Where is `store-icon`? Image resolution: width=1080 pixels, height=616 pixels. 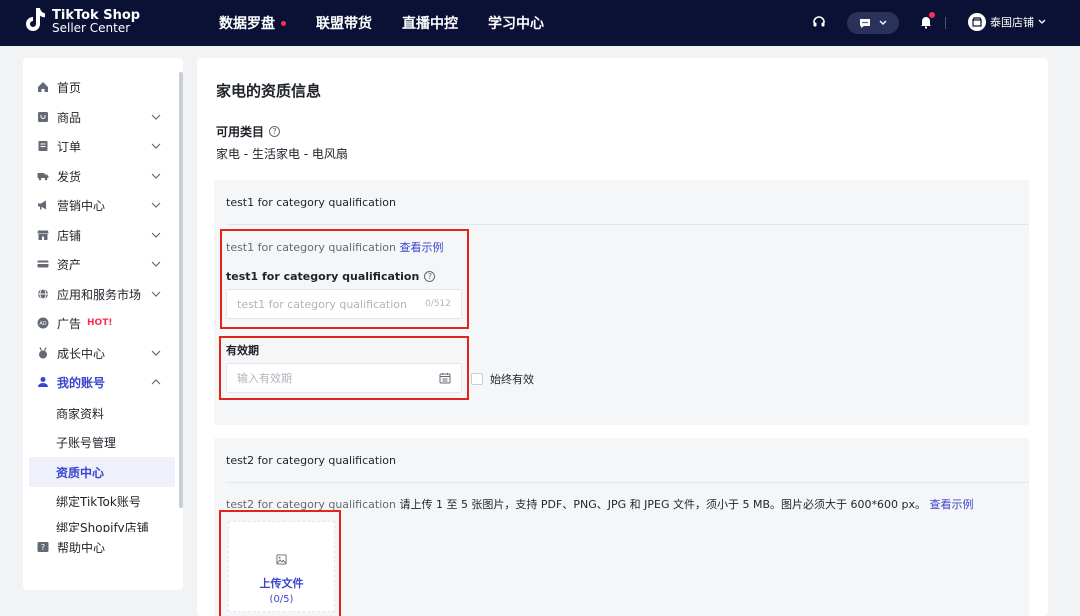
store-icon is located at coordinates (43, 235).